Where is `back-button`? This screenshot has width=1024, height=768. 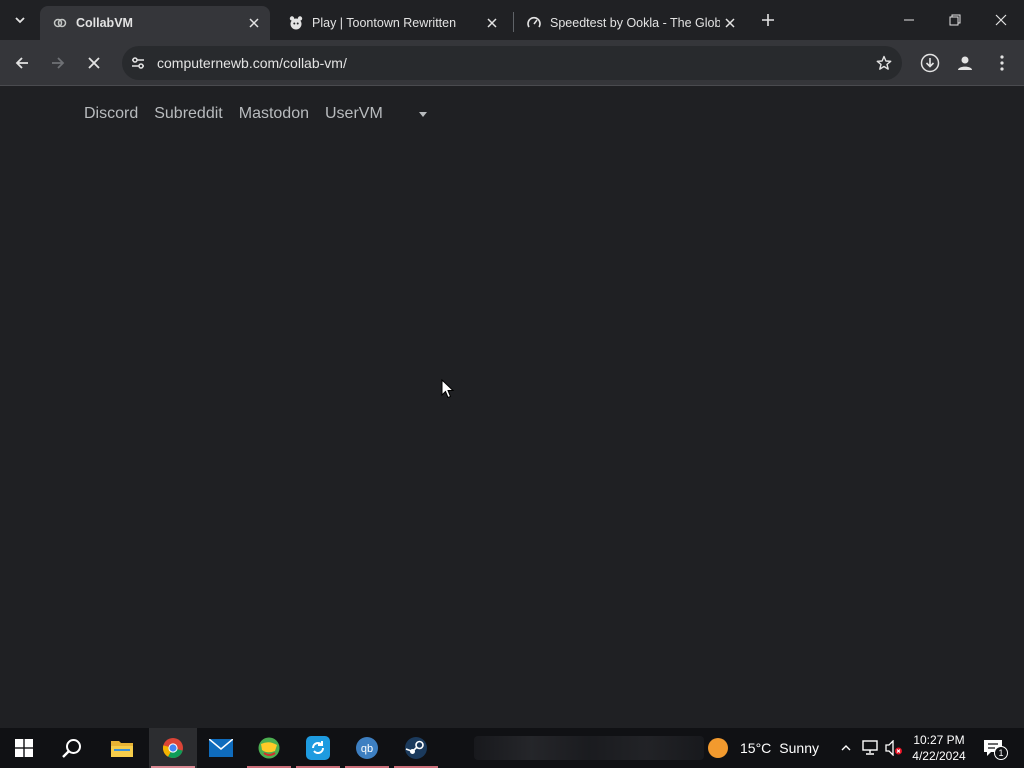 back-button is located at coordinates (22, 63).